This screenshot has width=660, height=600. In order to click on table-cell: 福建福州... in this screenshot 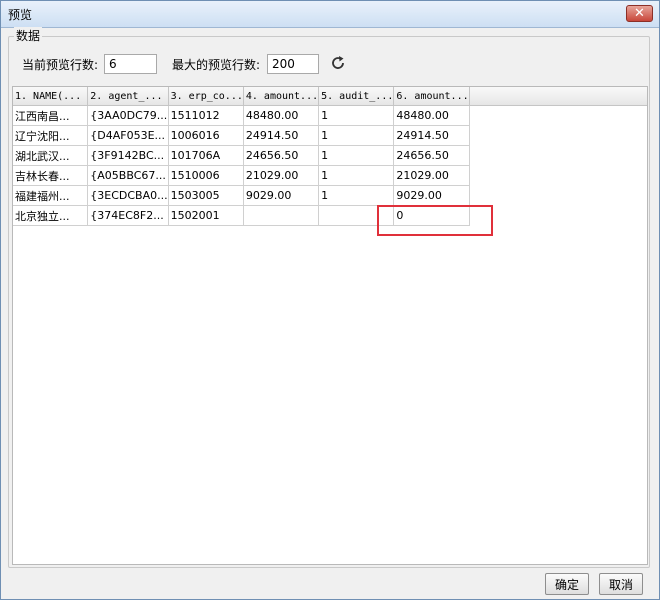, I will do `click(51, 195)`.